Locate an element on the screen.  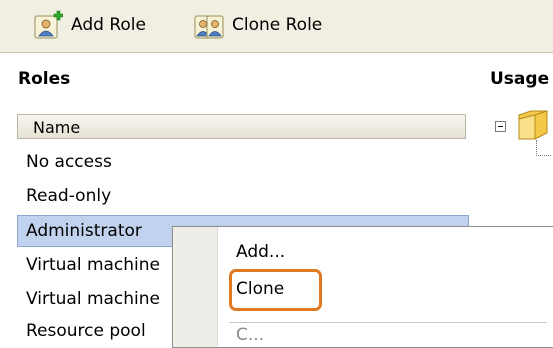
context-menu-gutter is located at coordinates (195, 287).